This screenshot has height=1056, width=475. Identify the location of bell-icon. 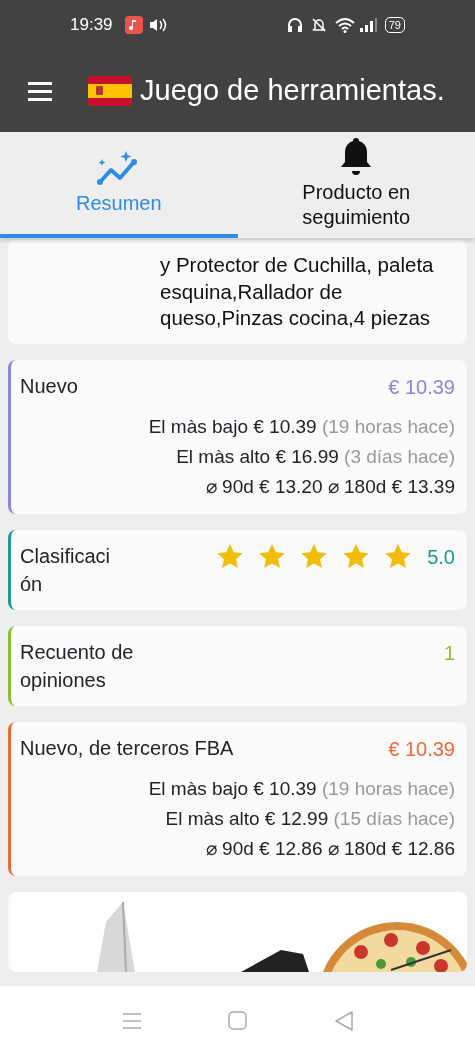
(356, 156).